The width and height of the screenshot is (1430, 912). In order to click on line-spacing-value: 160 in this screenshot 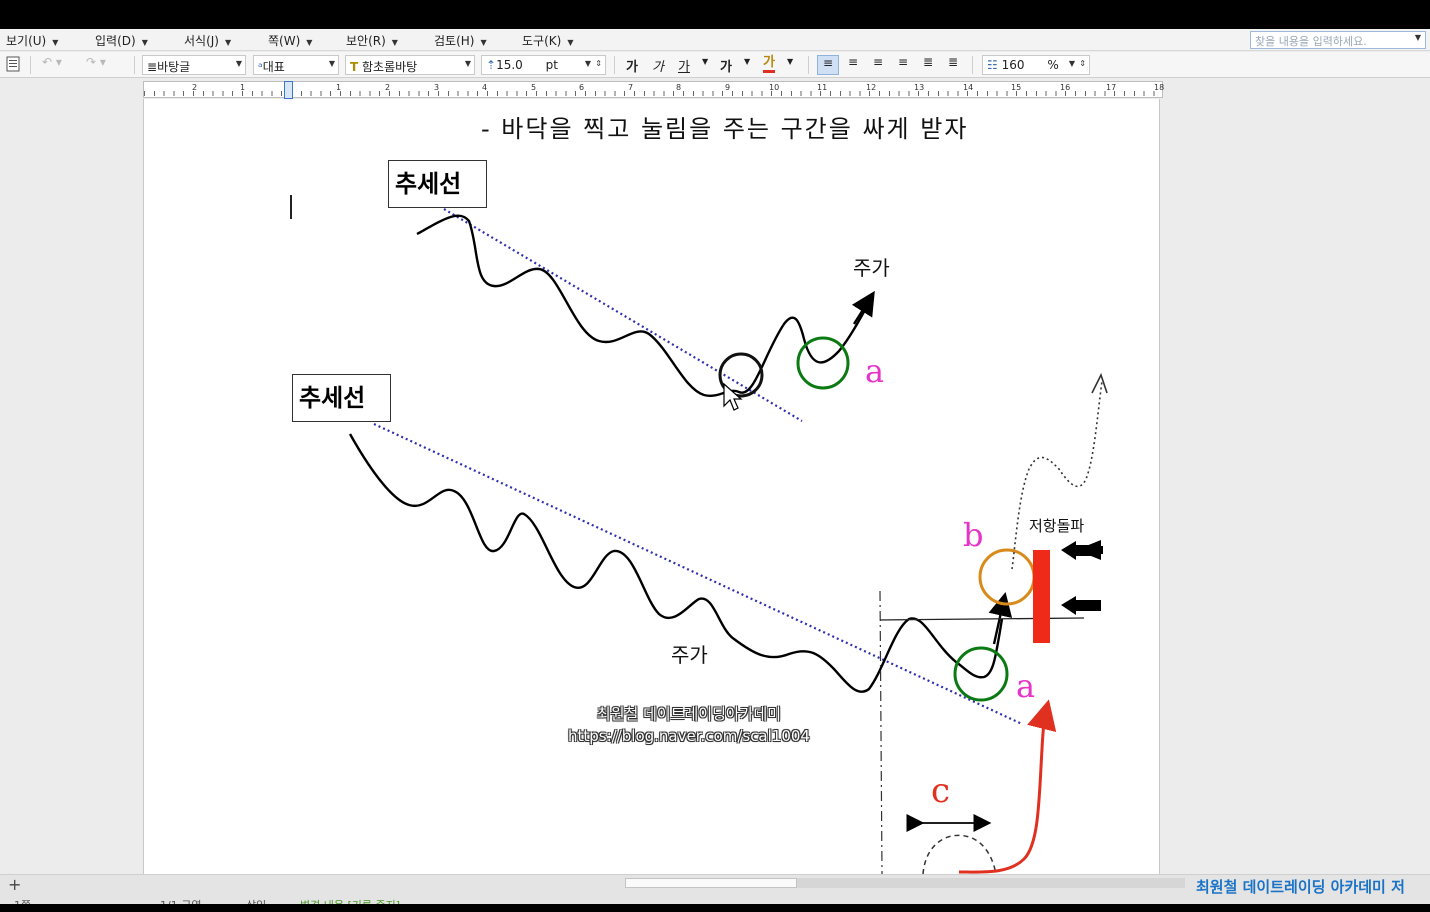, I will do `click(1013, 65)`.